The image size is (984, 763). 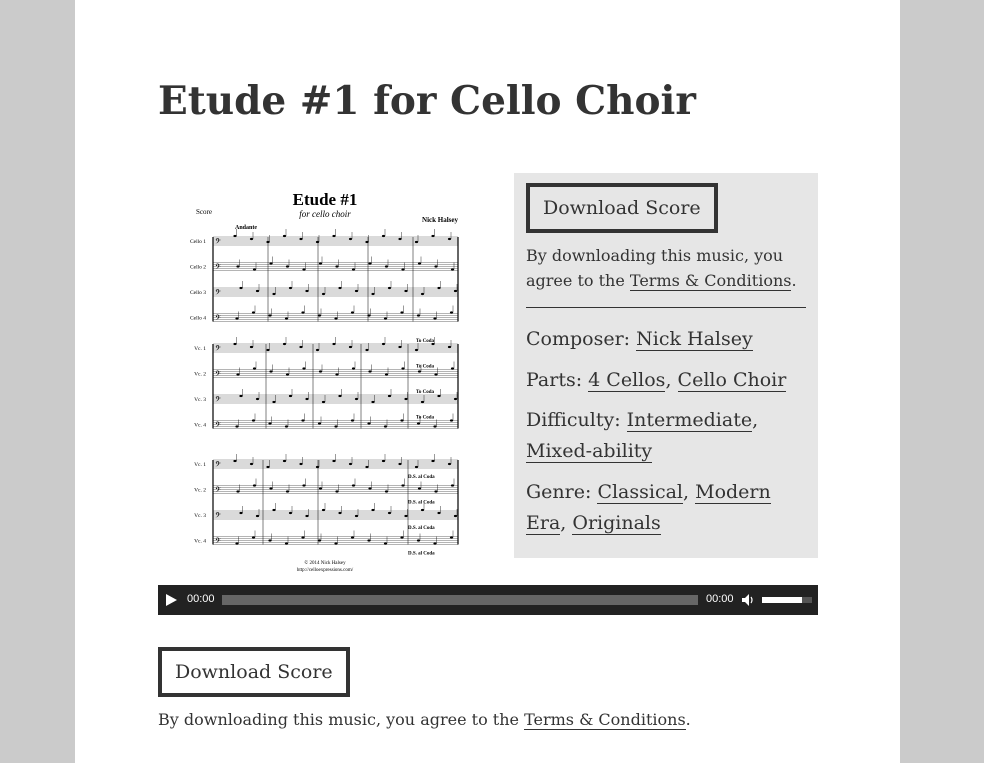 I want to click on terms-notice-end: ., so click(x=794, y=280).